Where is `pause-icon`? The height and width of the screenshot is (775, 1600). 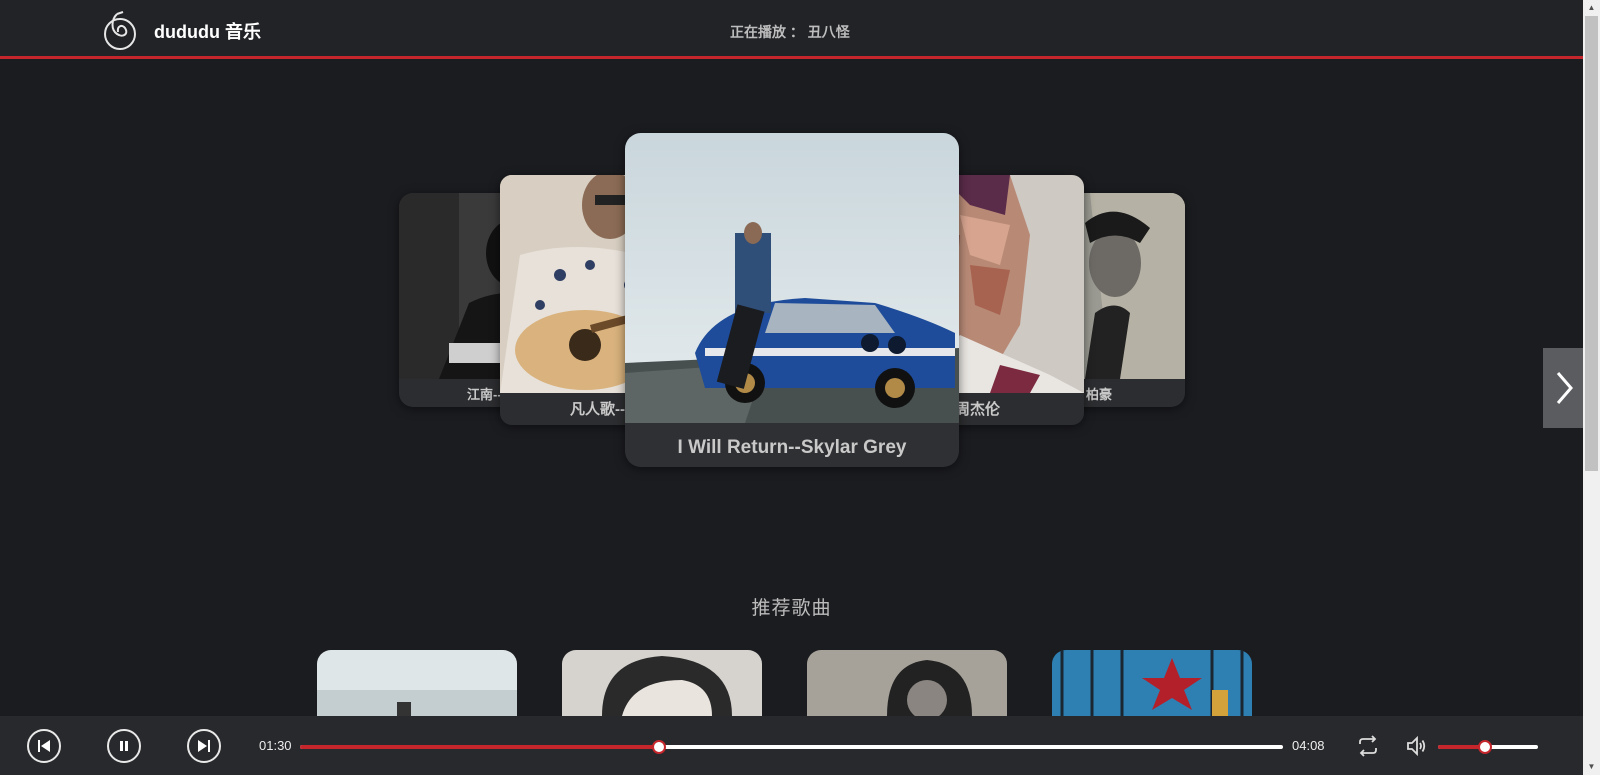 pause-icon is located at coordinates (124, 746).